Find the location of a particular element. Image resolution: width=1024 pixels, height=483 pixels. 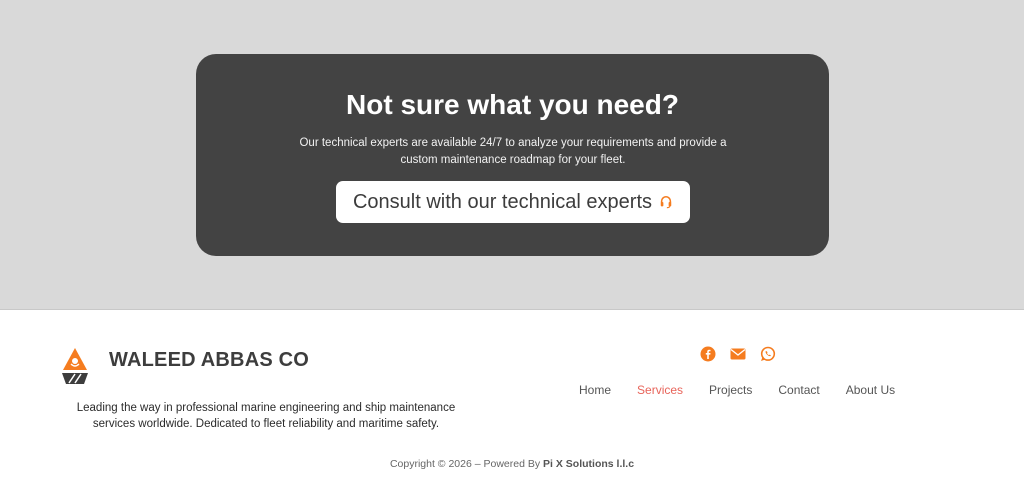

nav-services: Services is located at coordinates (660, 390).